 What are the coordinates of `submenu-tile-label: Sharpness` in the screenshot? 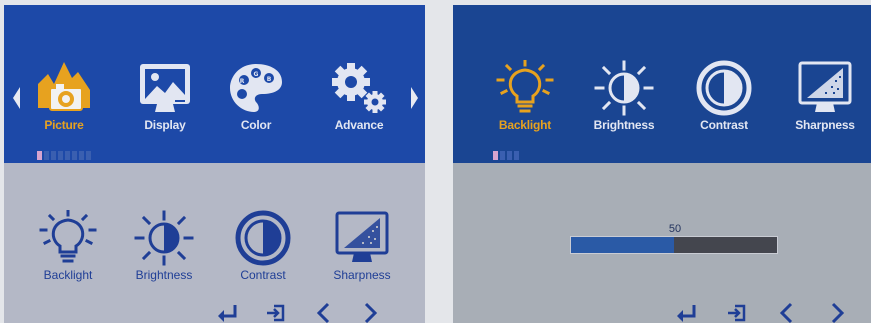 It's located at (825, 125).